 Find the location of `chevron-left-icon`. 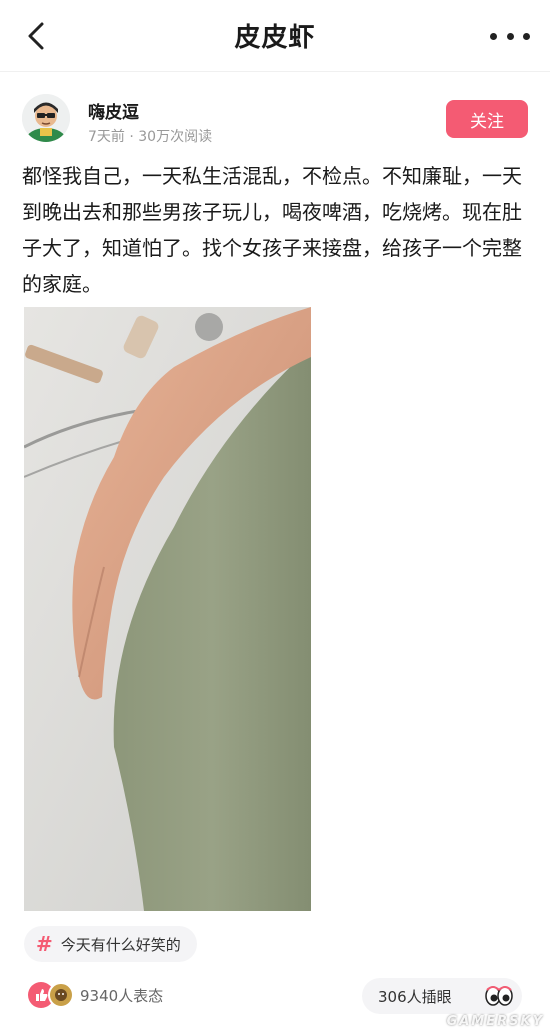

chevron-left-icon is located at coordinates (36, 36).